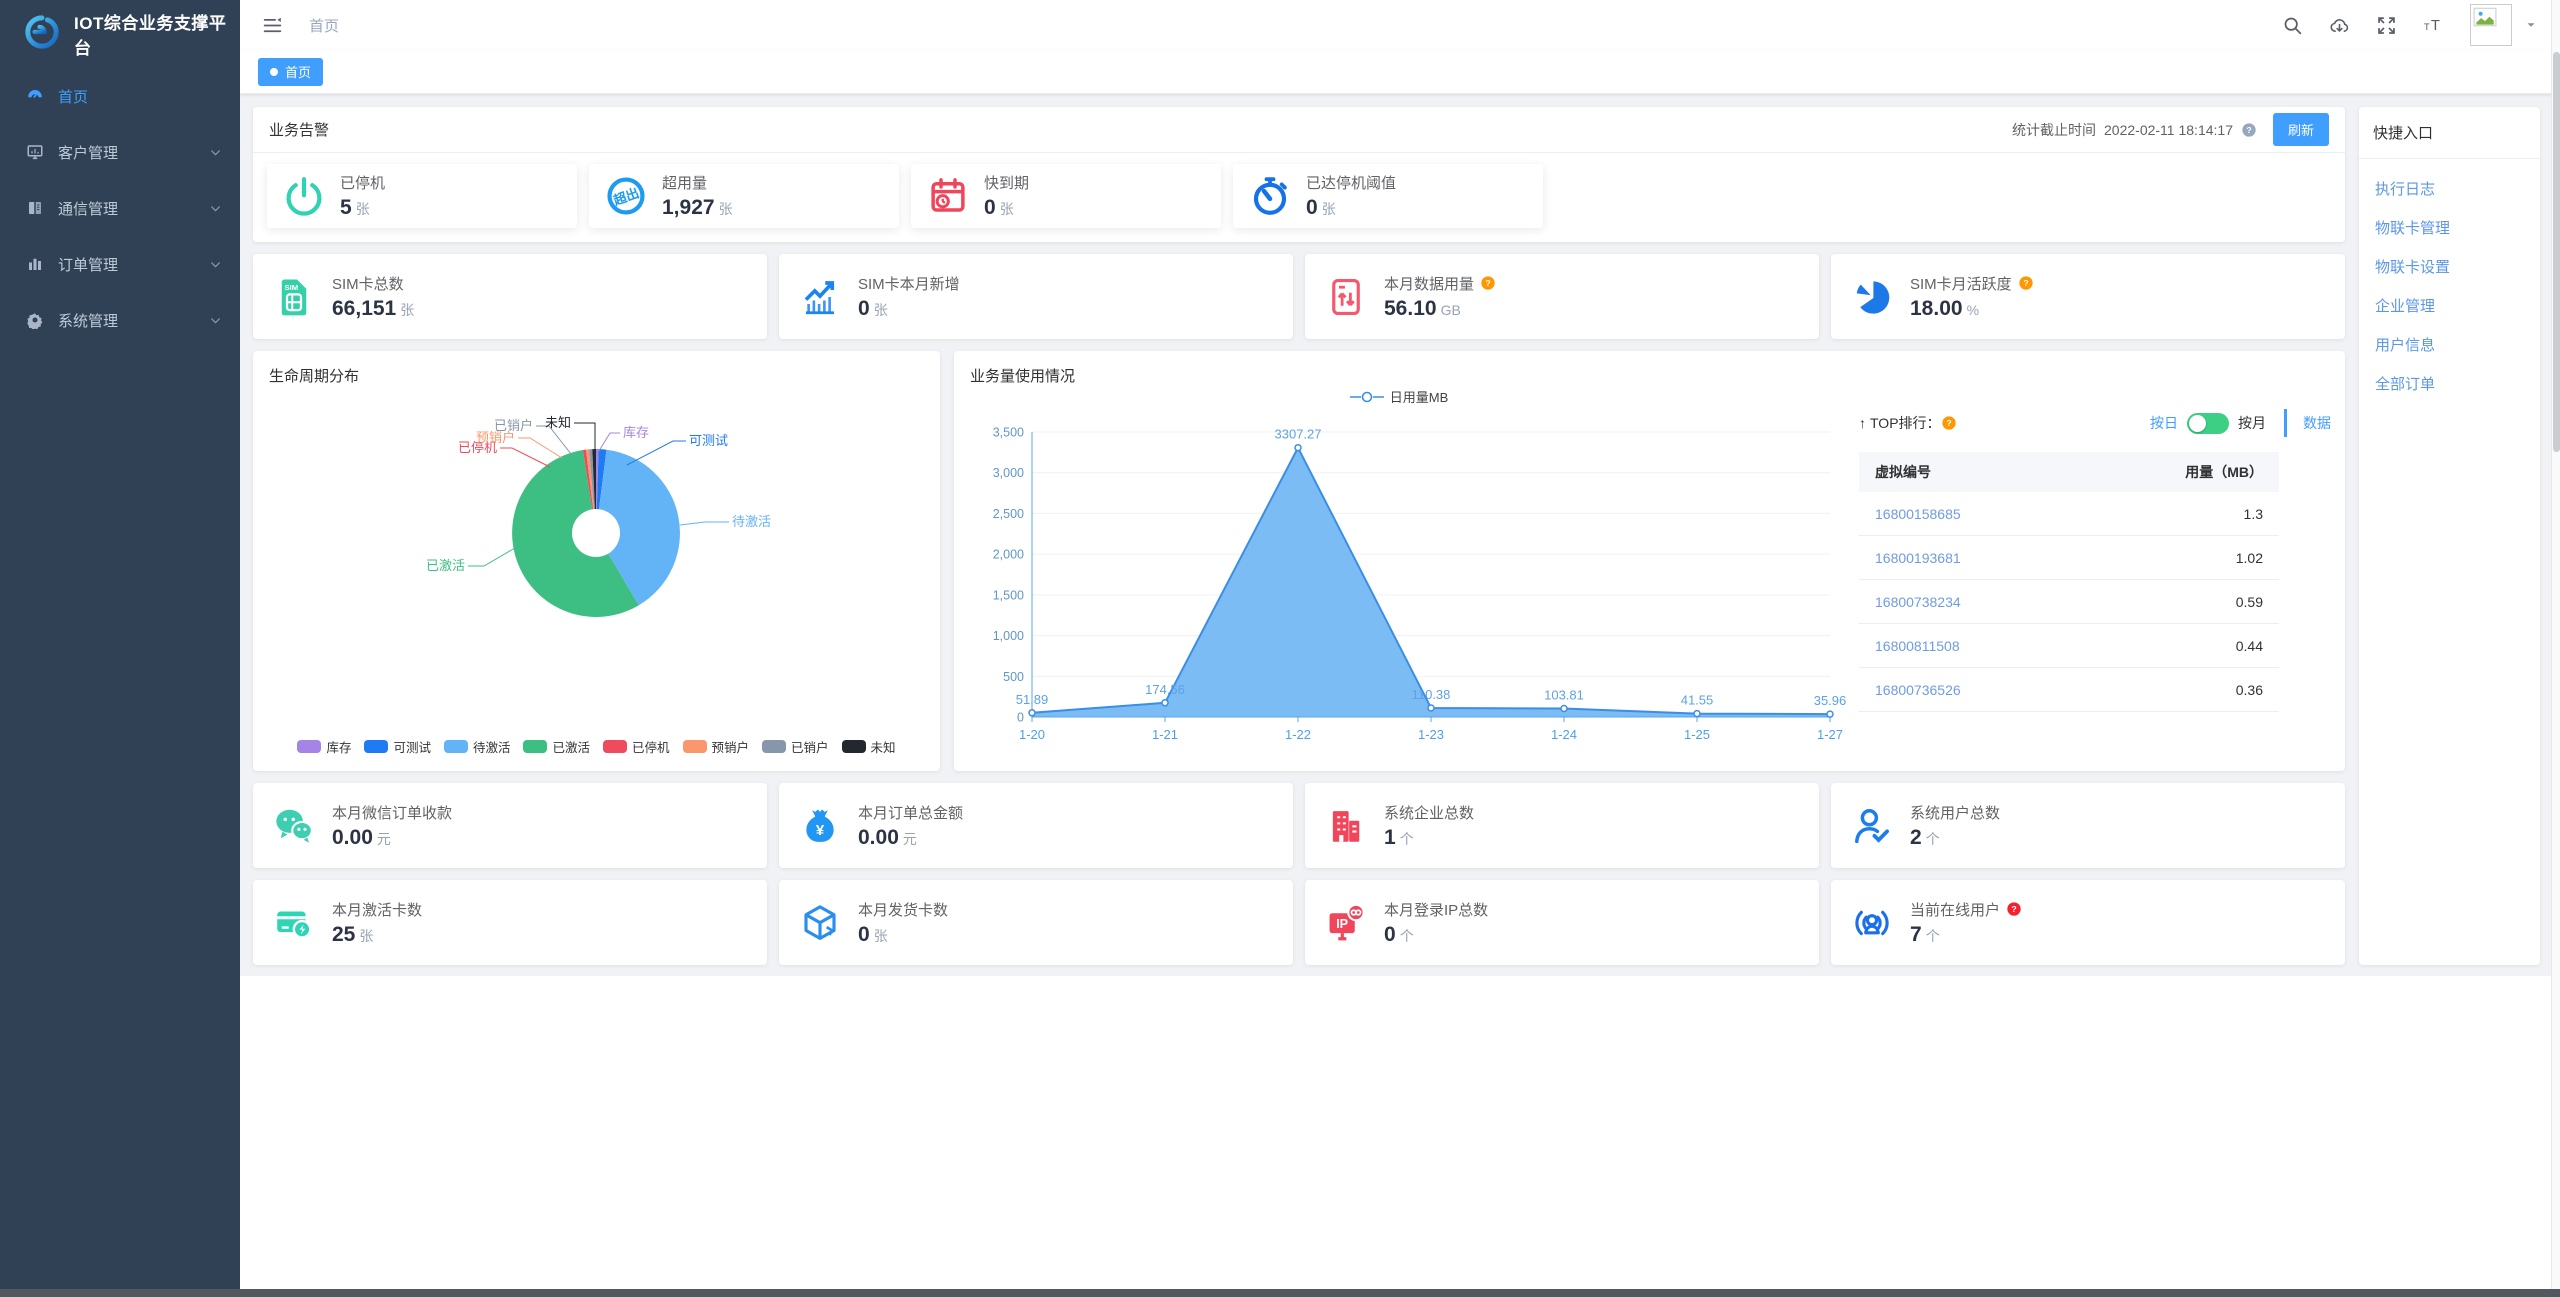  What do you see at coordinates (883, 748) in the screenshot?
I see `legend-label: 未知` at bounding box center [883, 748].